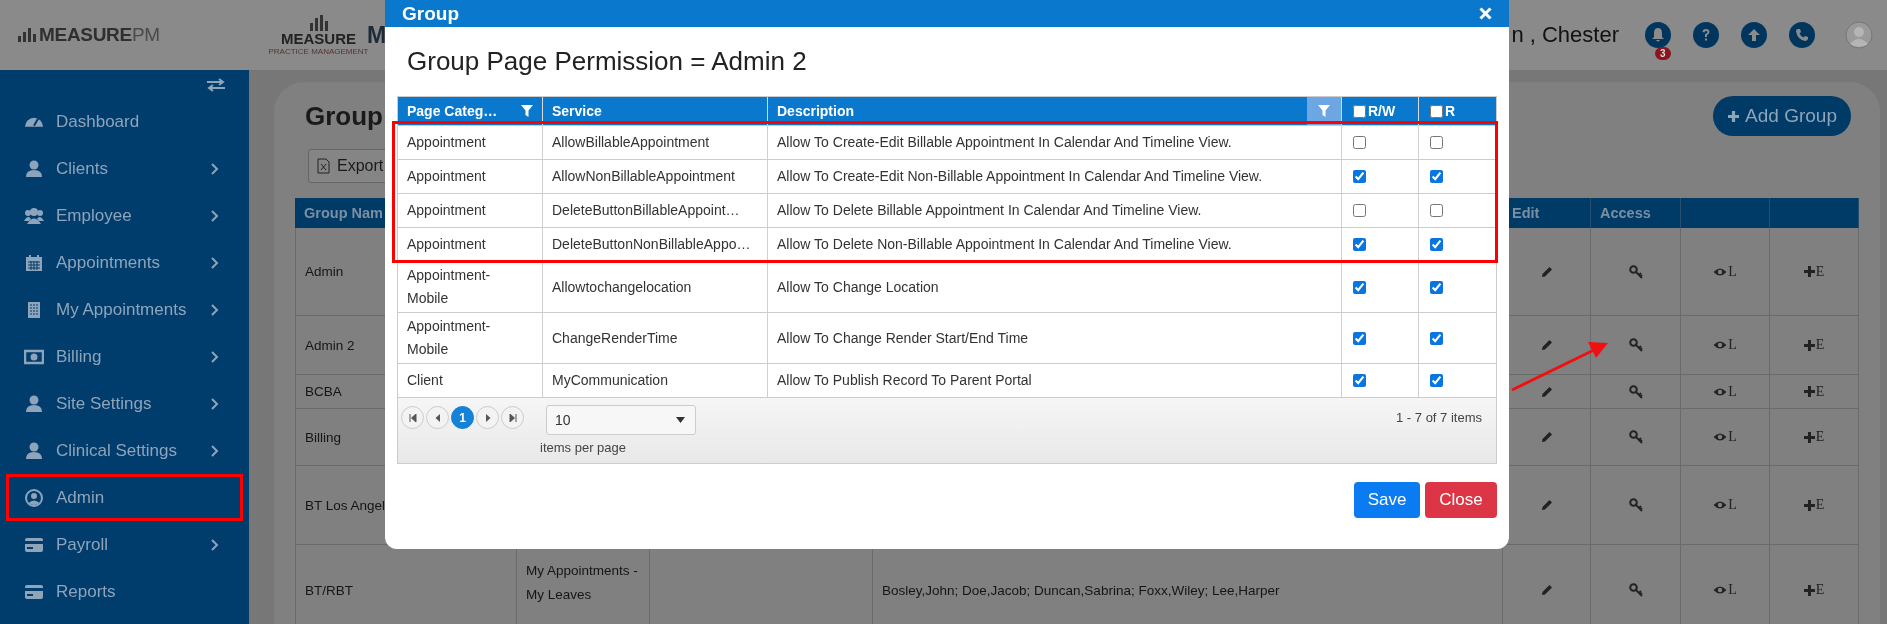 The image size is (1887, 624). What do you see at coordinates (512, 417) in the screenshot?
I see `last-page-button` at bounding box center [512, 417].